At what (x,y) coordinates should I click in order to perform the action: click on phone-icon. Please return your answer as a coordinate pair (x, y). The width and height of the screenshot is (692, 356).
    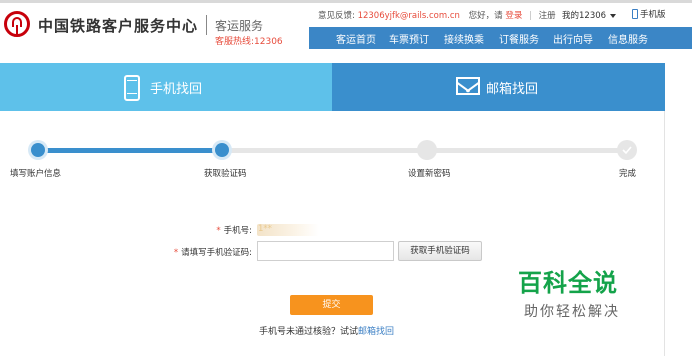
    Looking at the image, I should click on (132, 88).